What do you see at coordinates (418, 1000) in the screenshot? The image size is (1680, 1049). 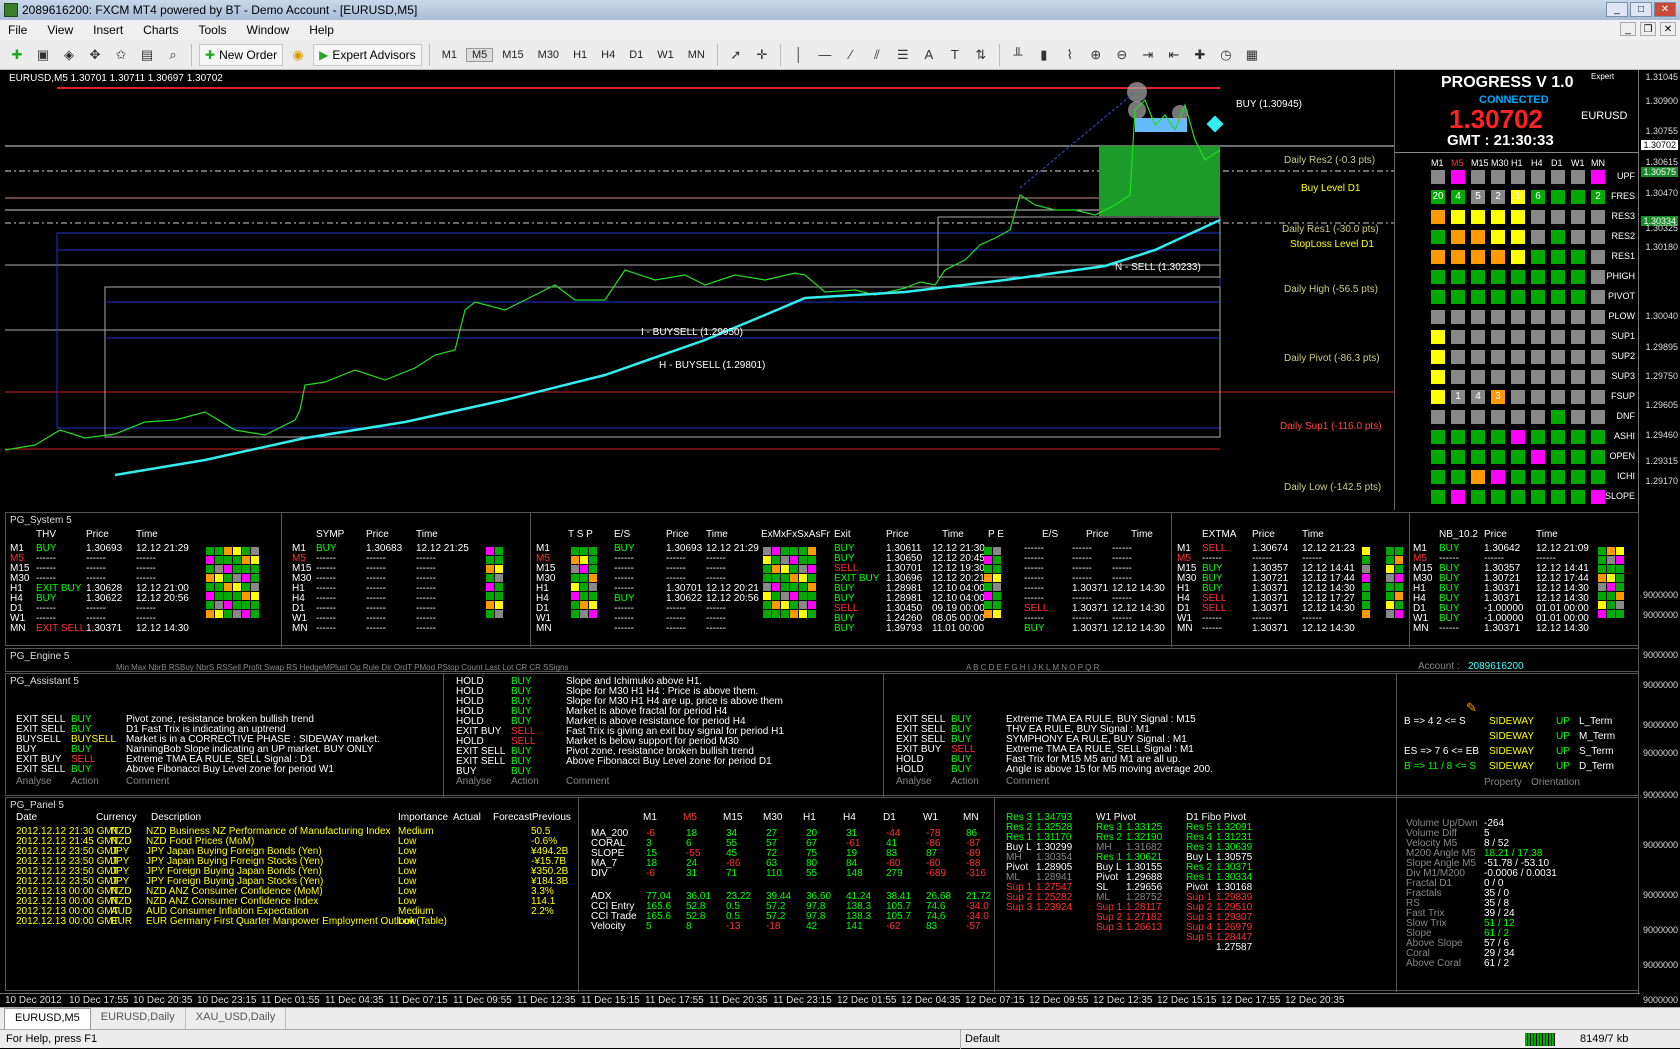 I see `time-label: 11 Dec 07:15` at bounding box center [418, 1000].